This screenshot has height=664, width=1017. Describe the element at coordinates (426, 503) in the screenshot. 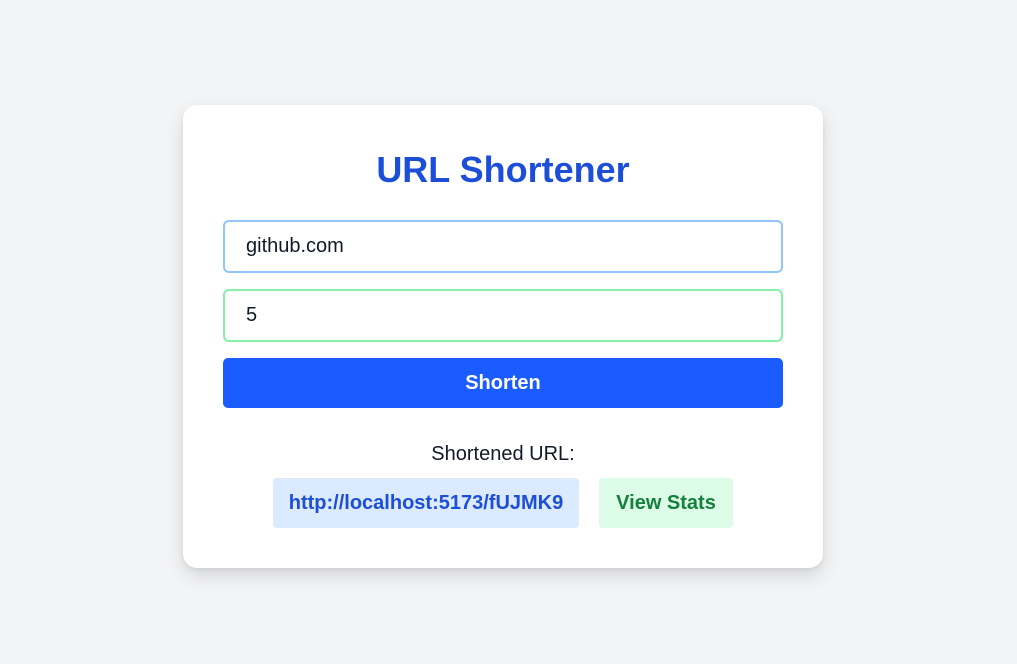

I see `shortened-url-link: http://localhost:5173/fUJMK9` at that location.